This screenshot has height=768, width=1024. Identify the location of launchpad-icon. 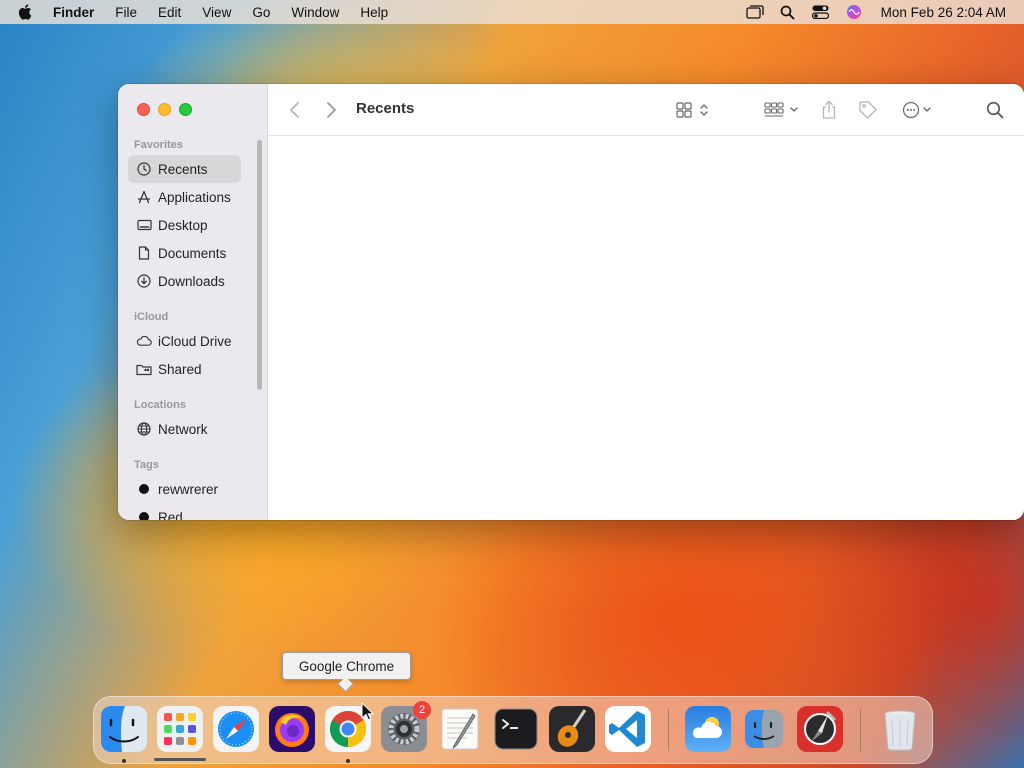
(180, 729).